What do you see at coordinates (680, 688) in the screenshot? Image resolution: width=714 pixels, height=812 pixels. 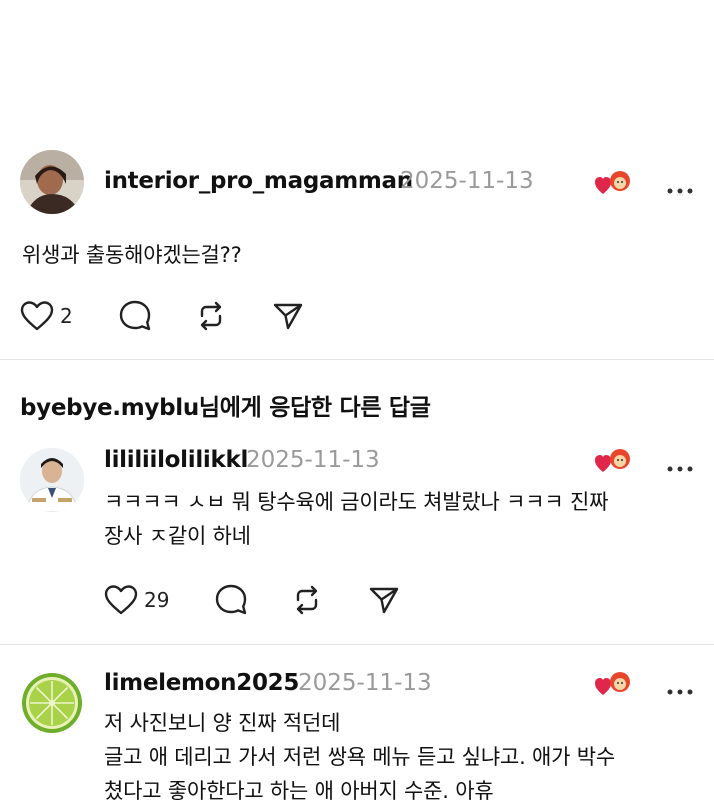 I see `more-options-icon` at bounding box center [680, 688].